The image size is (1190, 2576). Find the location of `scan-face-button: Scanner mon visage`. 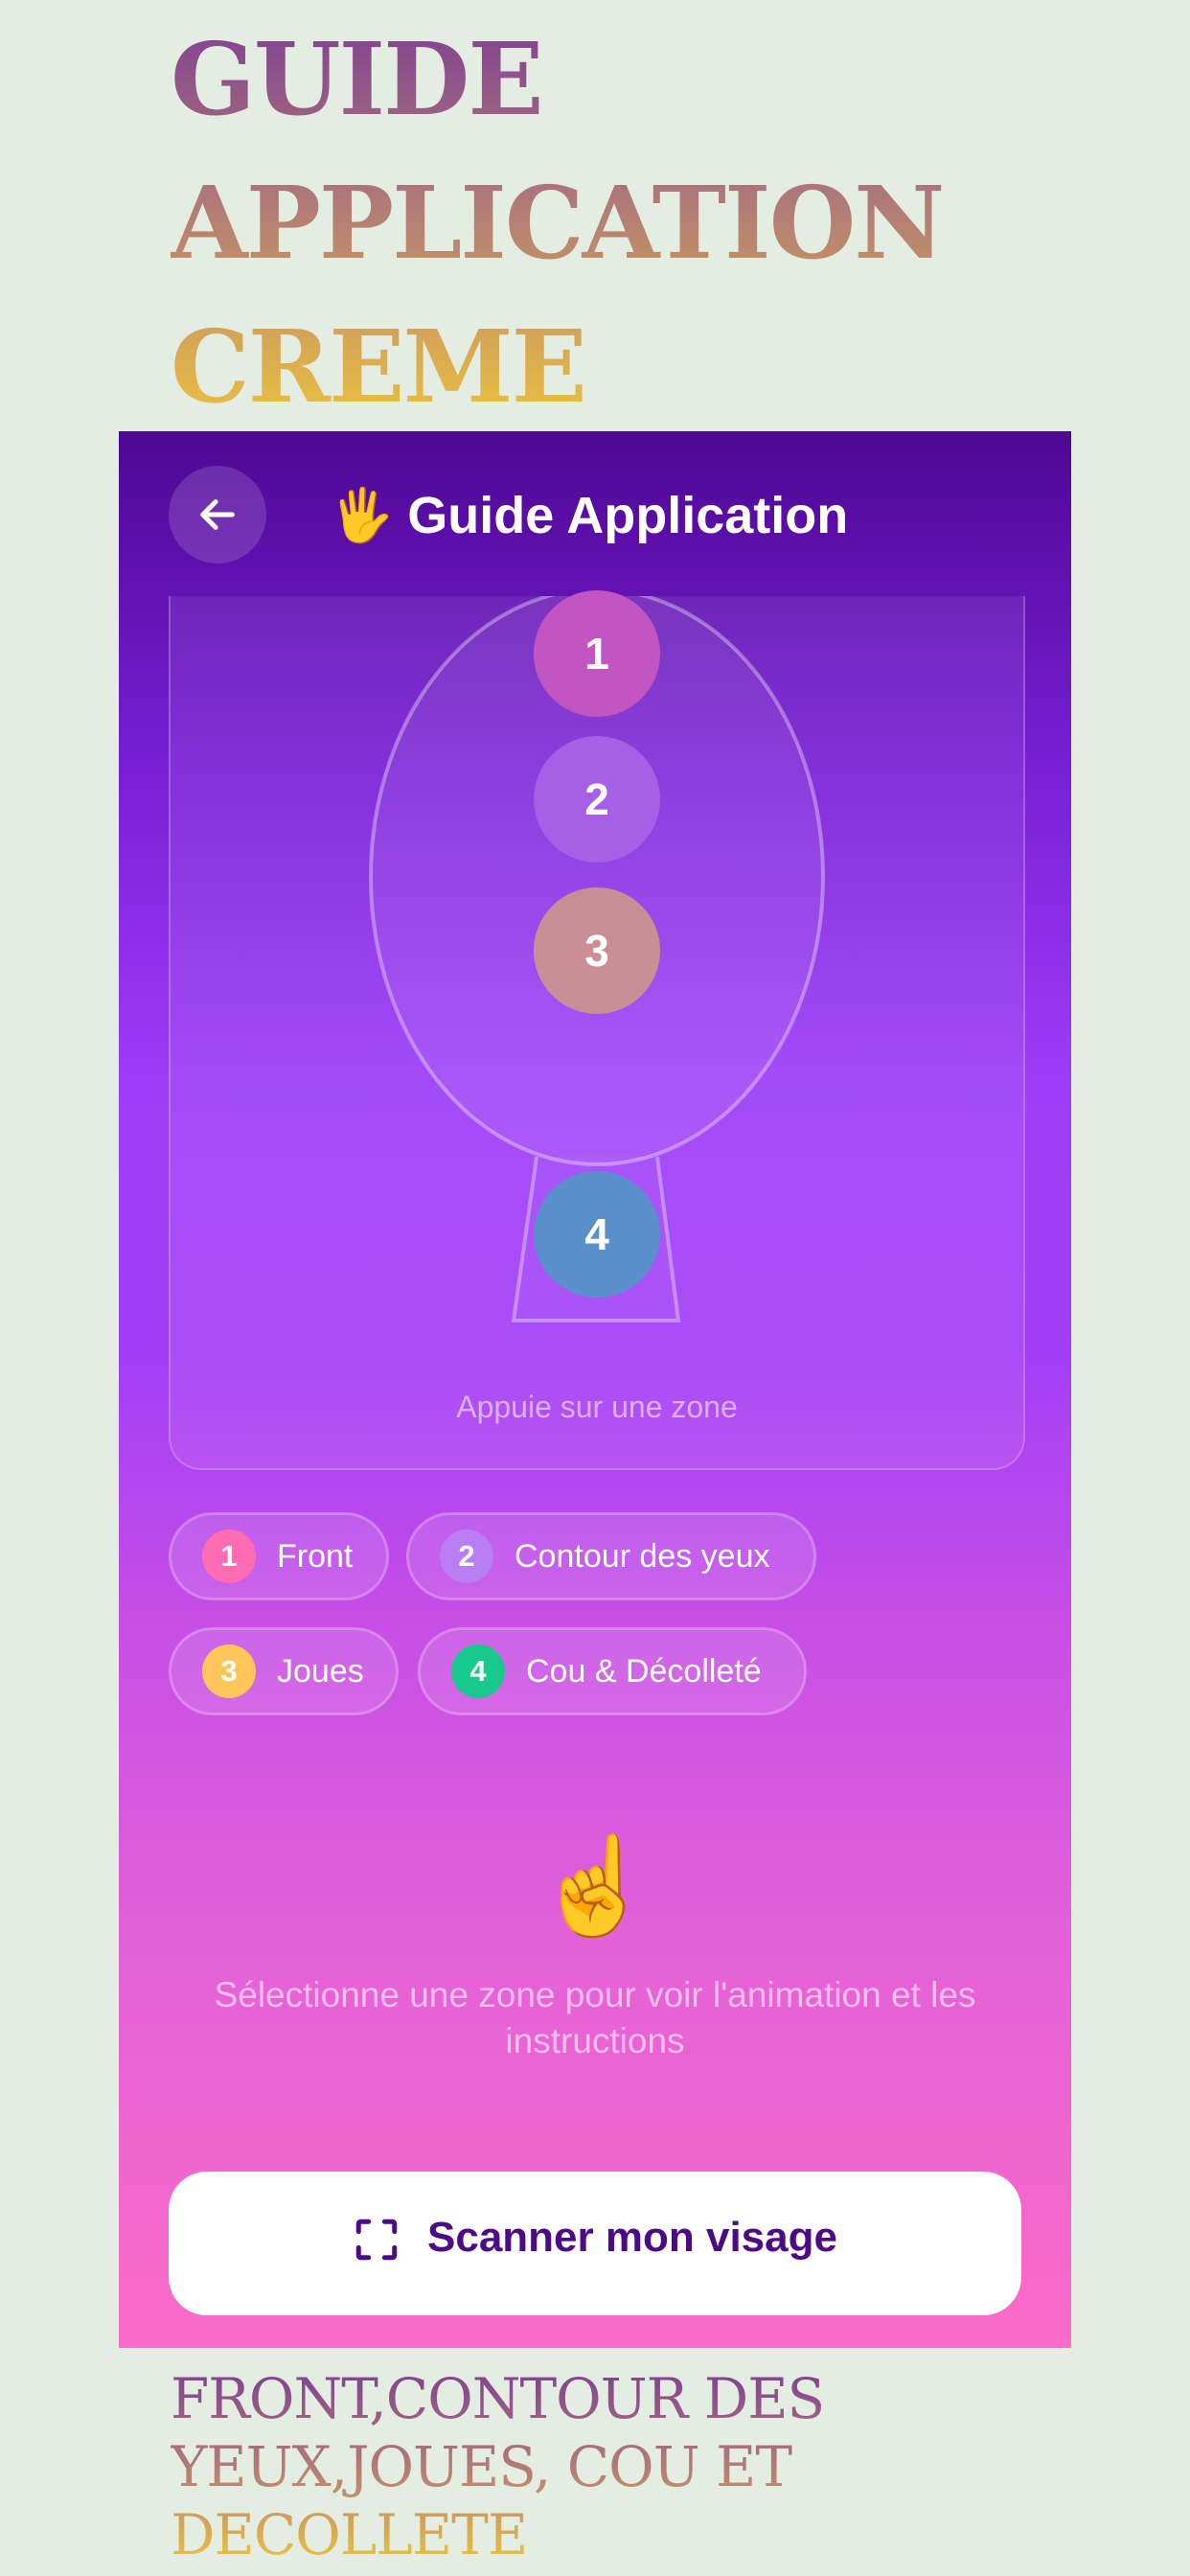

scan-face-button: Scanner mon visage is located at coordinates (595, 2243).